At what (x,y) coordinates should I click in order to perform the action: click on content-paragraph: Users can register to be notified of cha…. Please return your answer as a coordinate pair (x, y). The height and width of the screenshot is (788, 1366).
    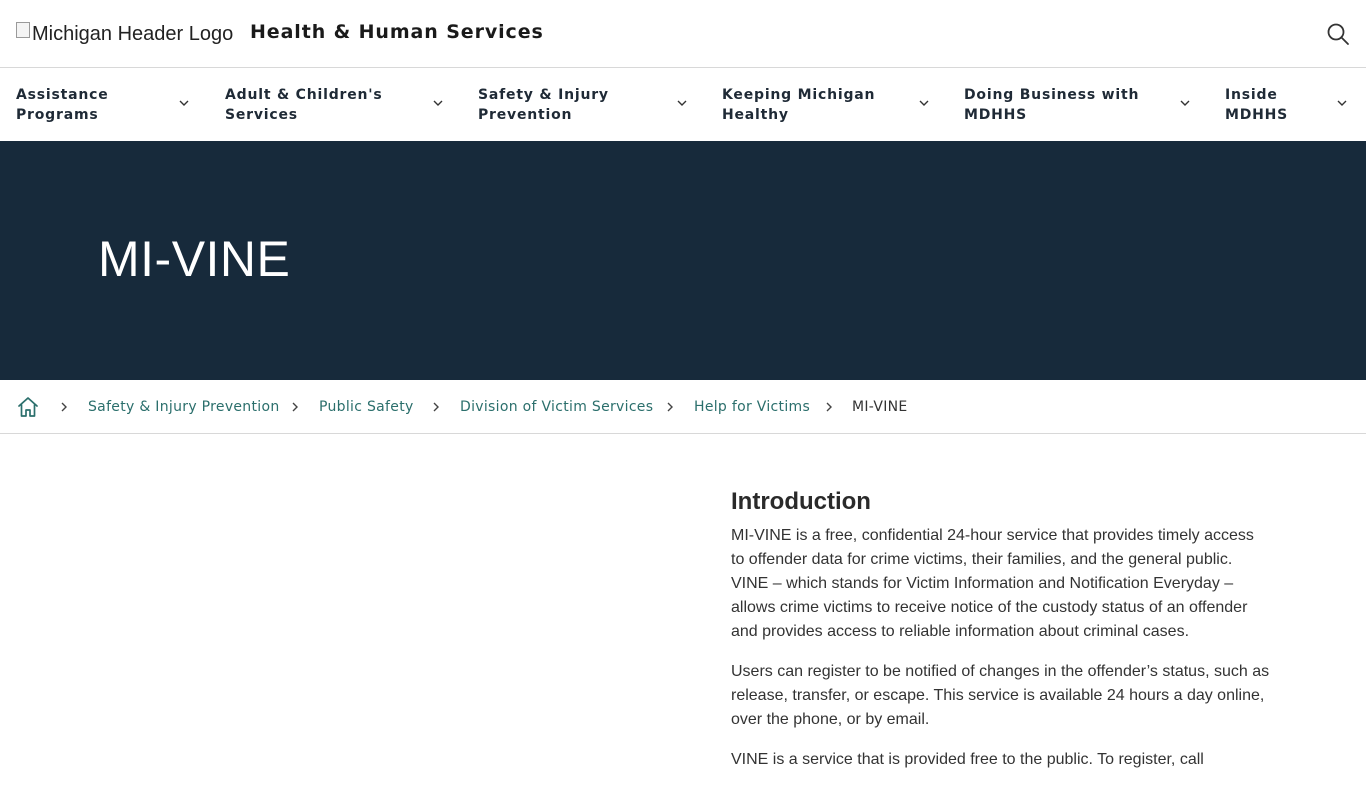
    Looking at the image, I should click on (1000, 695).